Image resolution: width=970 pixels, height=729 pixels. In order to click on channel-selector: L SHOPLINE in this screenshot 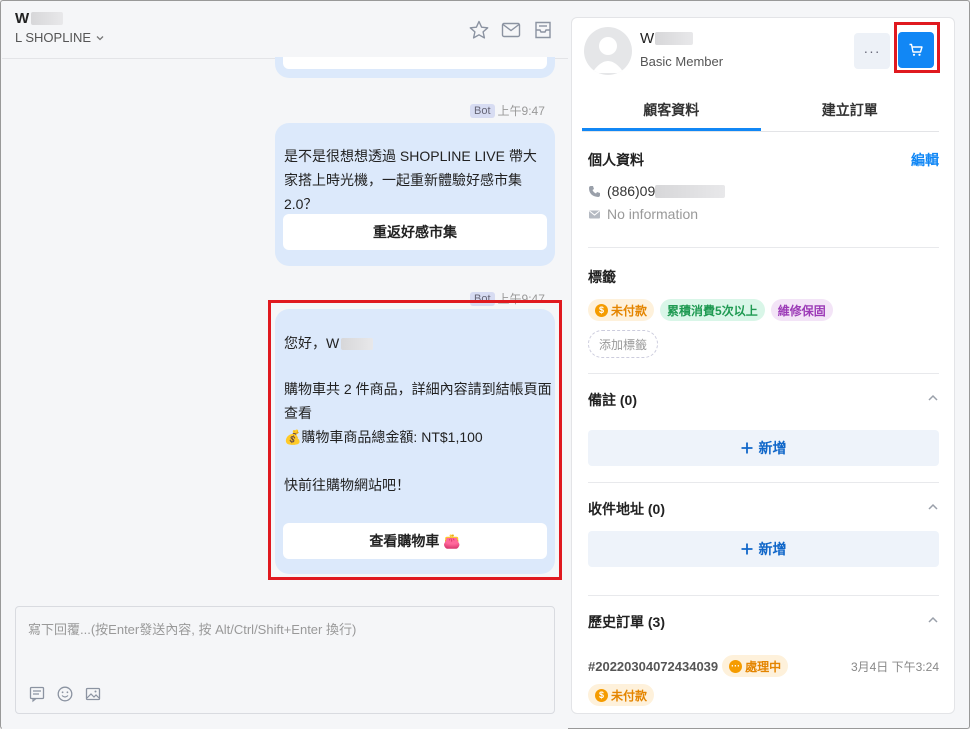, I will do `click(60, 37)`.